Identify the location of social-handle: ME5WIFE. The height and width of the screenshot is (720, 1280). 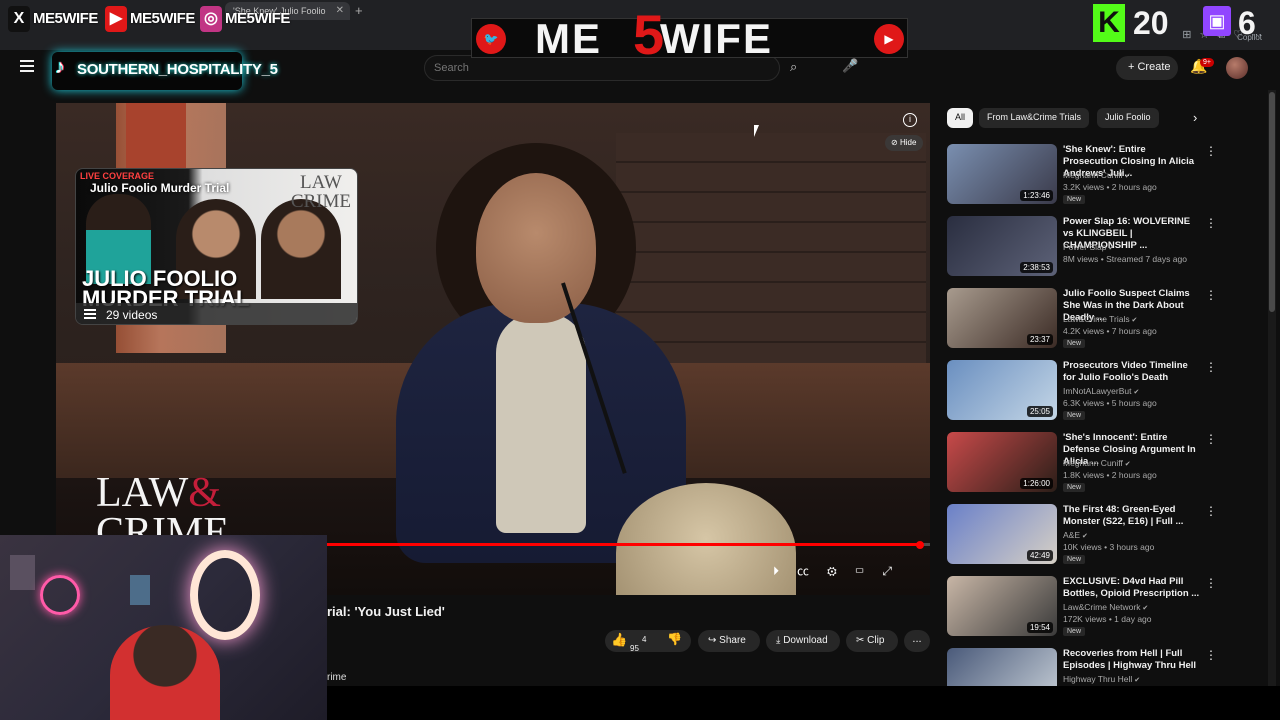
(162, 18).